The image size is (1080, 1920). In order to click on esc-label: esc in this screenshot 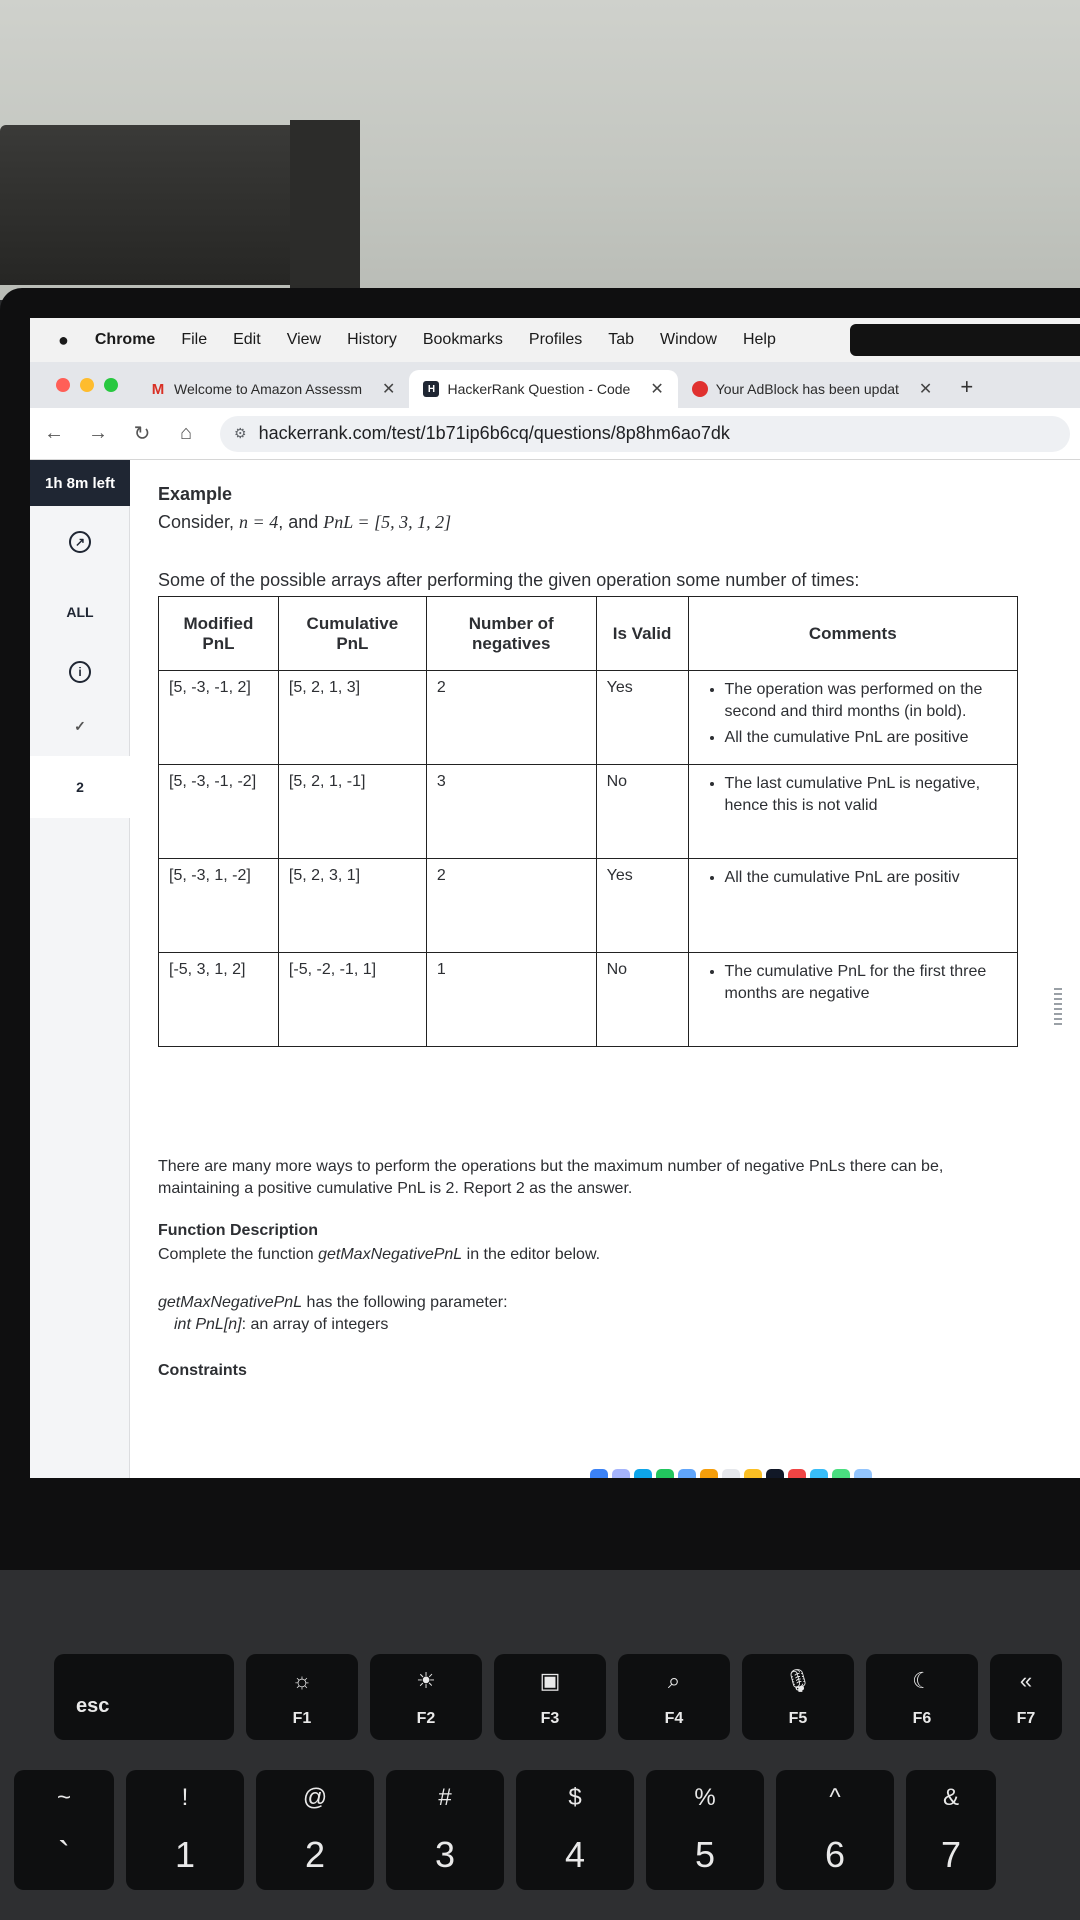, I will do `click(93, 1706)`.